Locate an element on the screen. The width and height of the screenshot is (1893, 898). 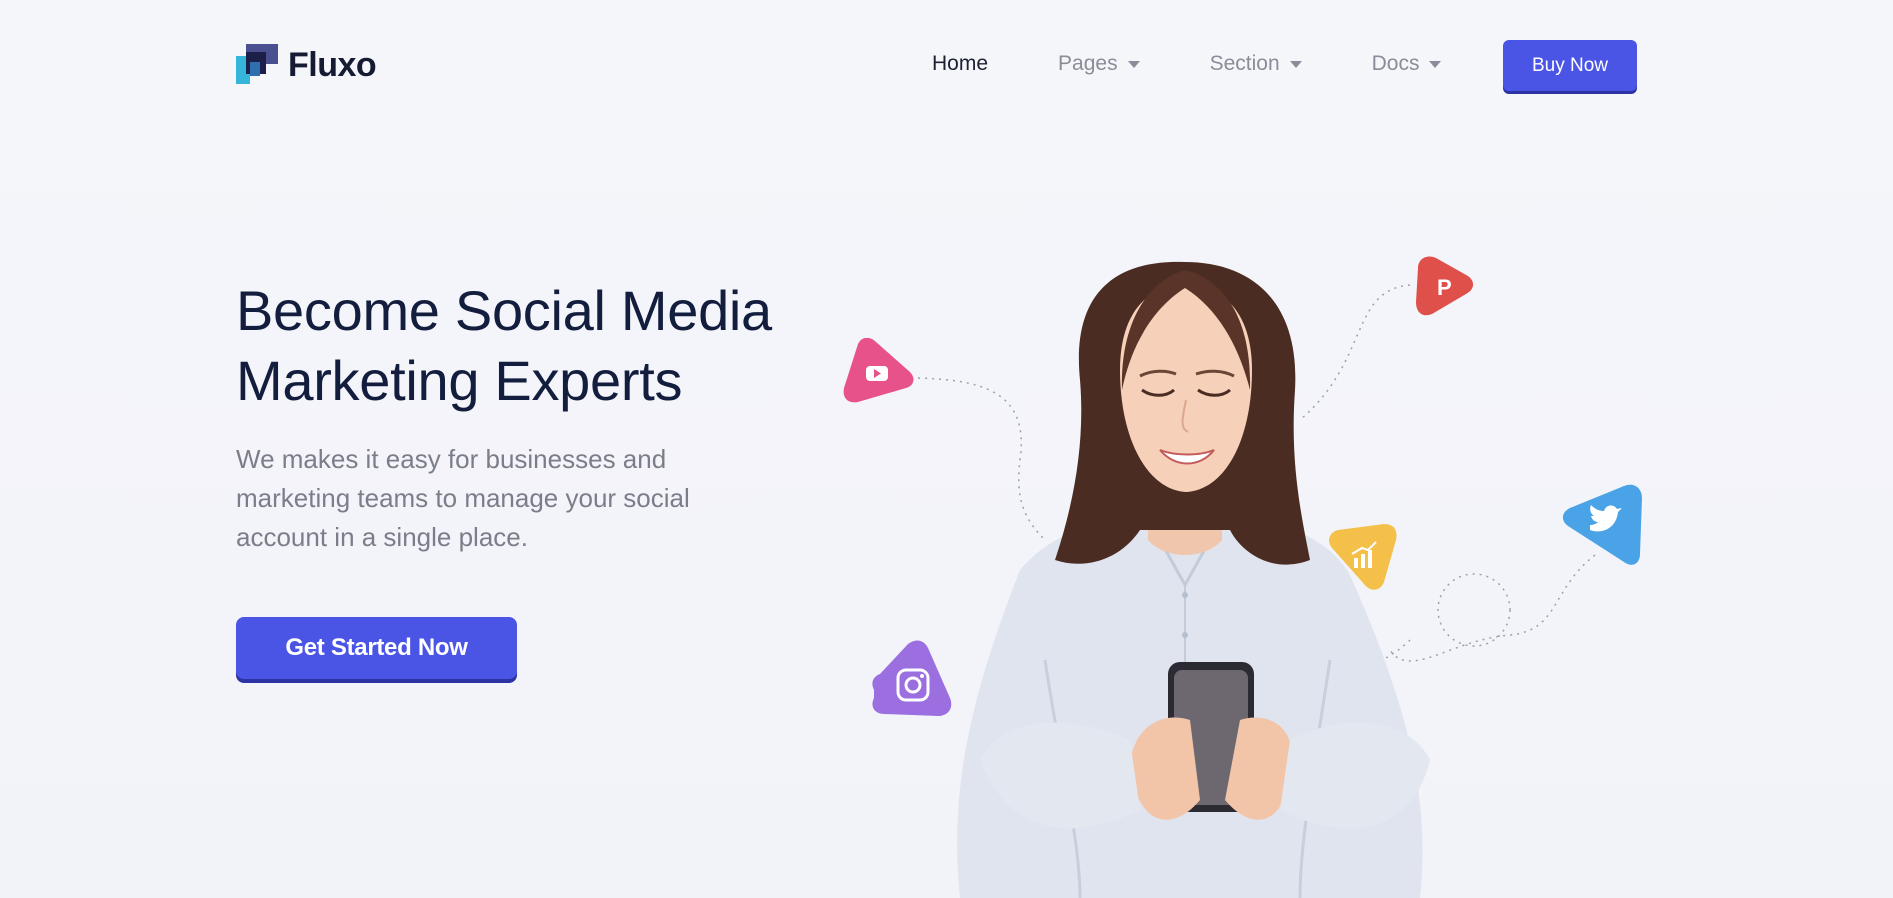
nav-item-section: Section is located at coordinates (1256, 64).